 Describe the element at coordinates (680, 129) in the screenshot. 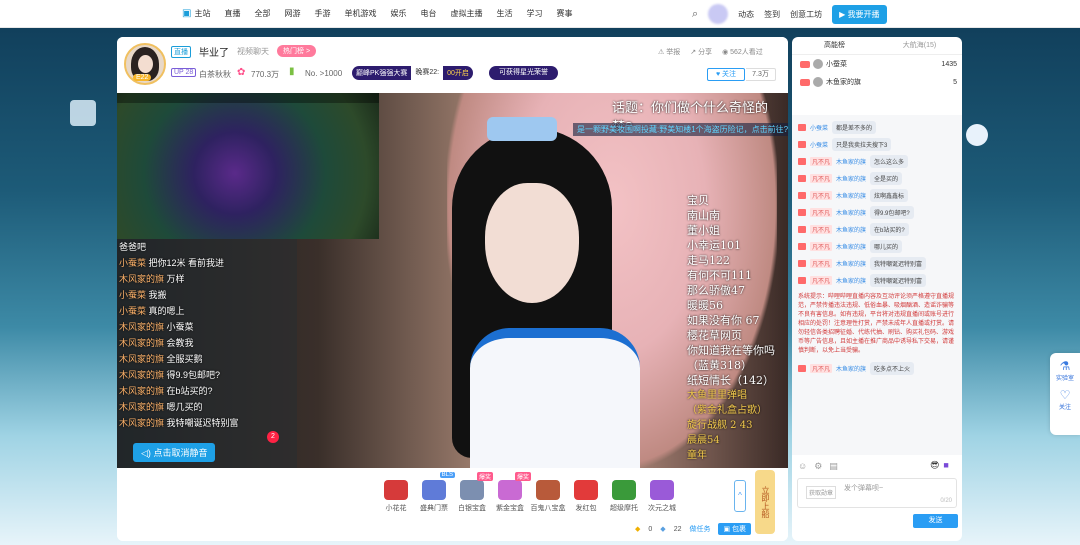

I see `ticker-banner: 是一颗野美妆围啊投藏:野美知楼1个海盗历险记，点击前往?` at that location.